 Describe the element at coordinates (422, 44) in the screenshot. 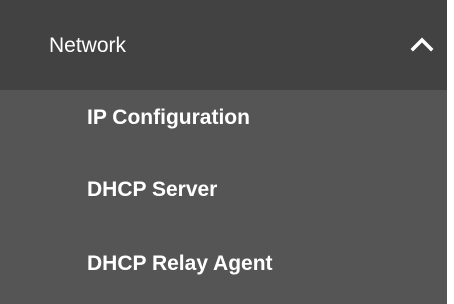

I see `chevron-up-icon` at that location.